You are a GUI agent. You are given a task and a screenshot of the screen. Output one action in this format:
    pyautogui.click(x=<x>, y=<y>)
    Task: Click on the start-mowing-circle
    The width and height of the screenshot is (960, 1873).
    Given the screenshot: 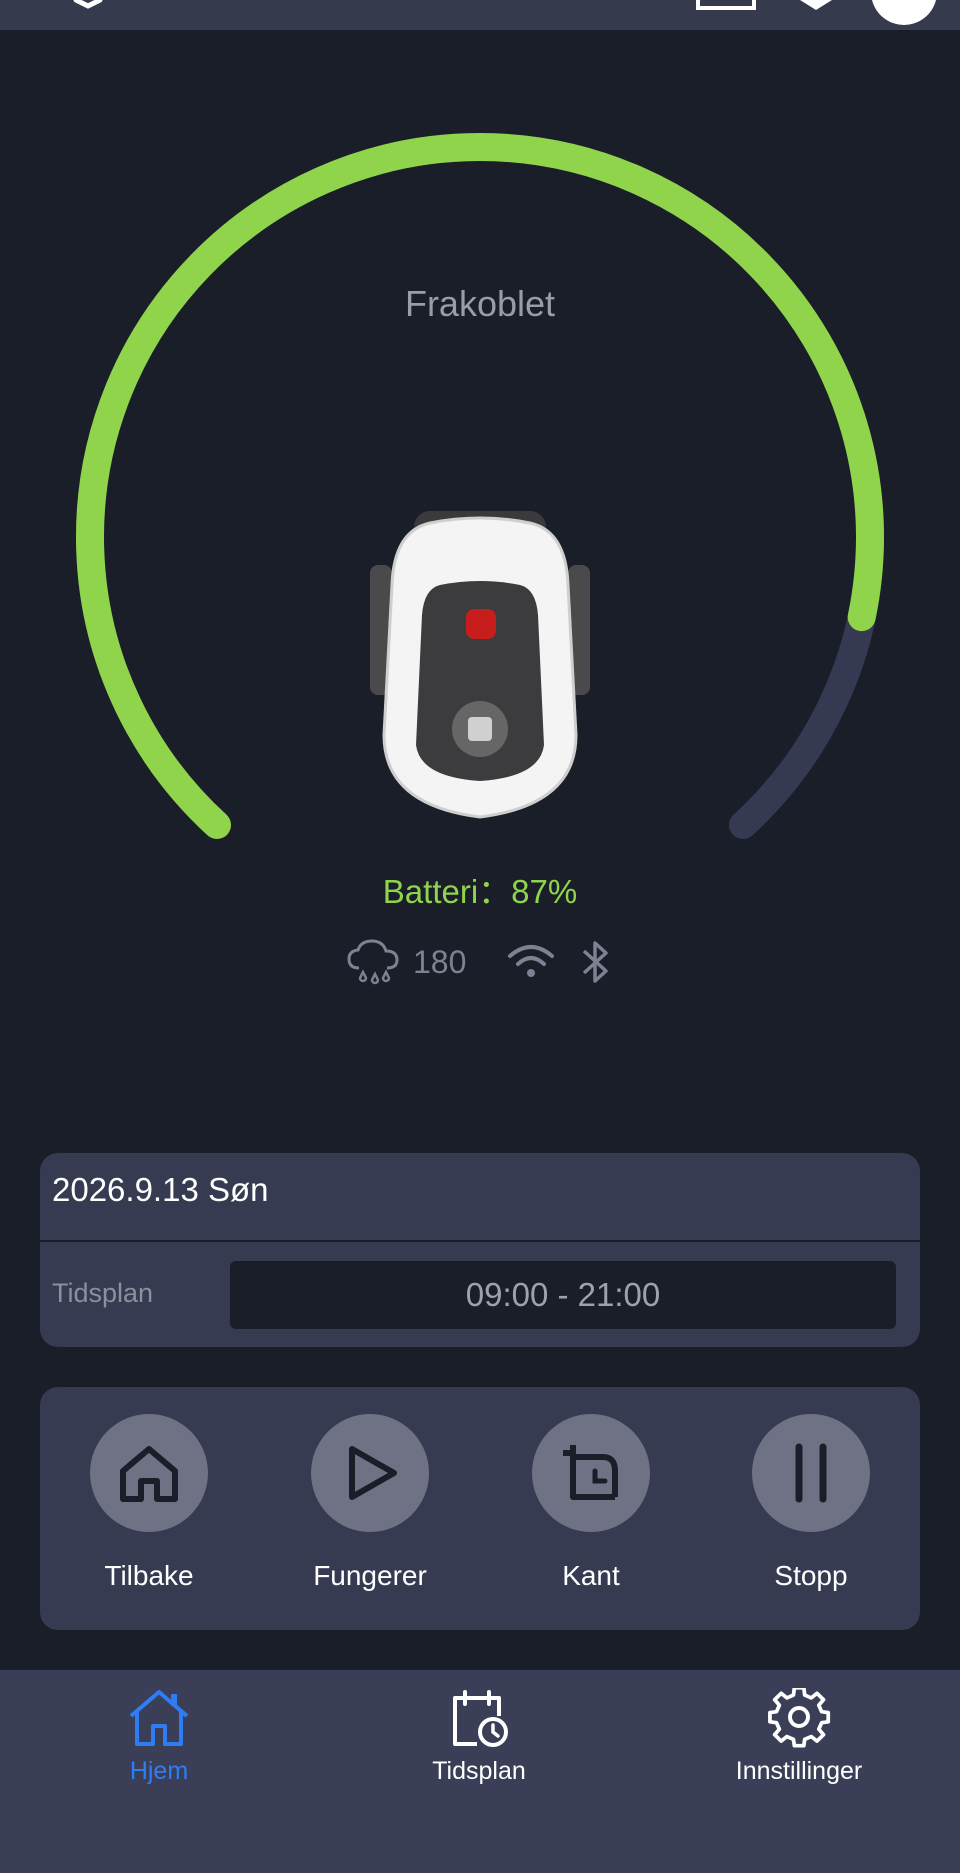 What is the action you would take?
    pyautogui.click(x=370, y=1473)
    